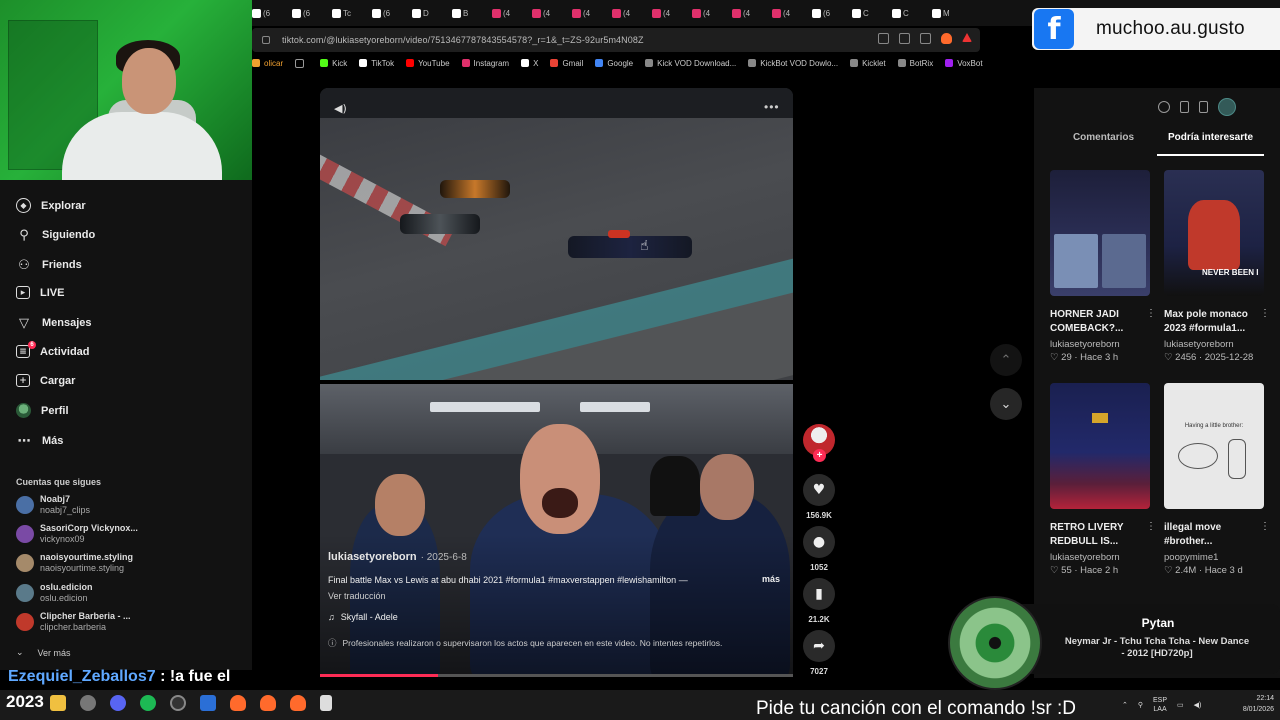 Image resolution: width=1280 pixels, height=720 pixels. Describe the element at coordinates (42, 410) in the screenshot. I see `sidebar-item-perfil: Perfil` at that location.